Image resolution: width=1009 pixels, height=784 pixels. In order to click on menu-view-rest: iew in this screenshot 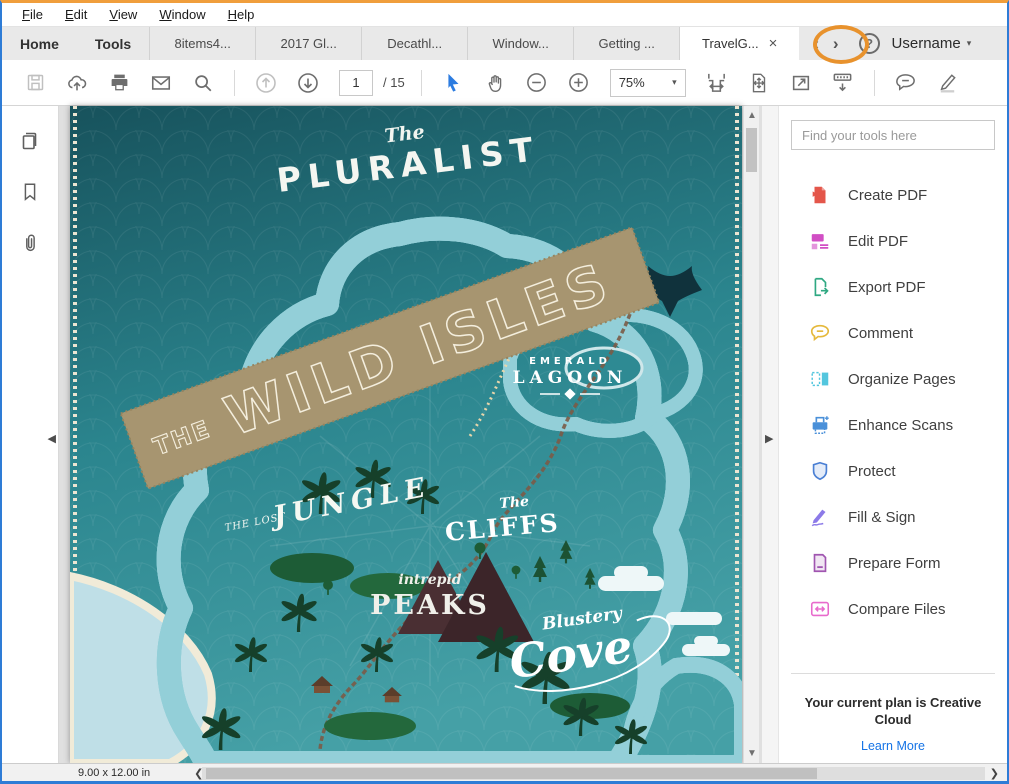, I will do `click(127, 14)`.